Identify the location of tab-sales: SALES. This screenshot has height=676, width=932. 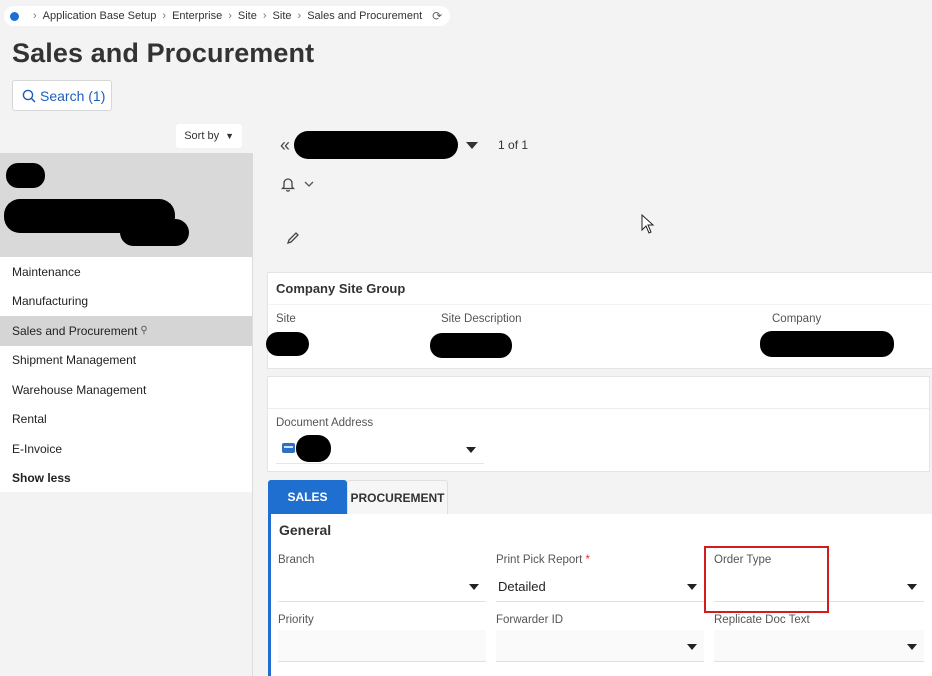
(307, 497).